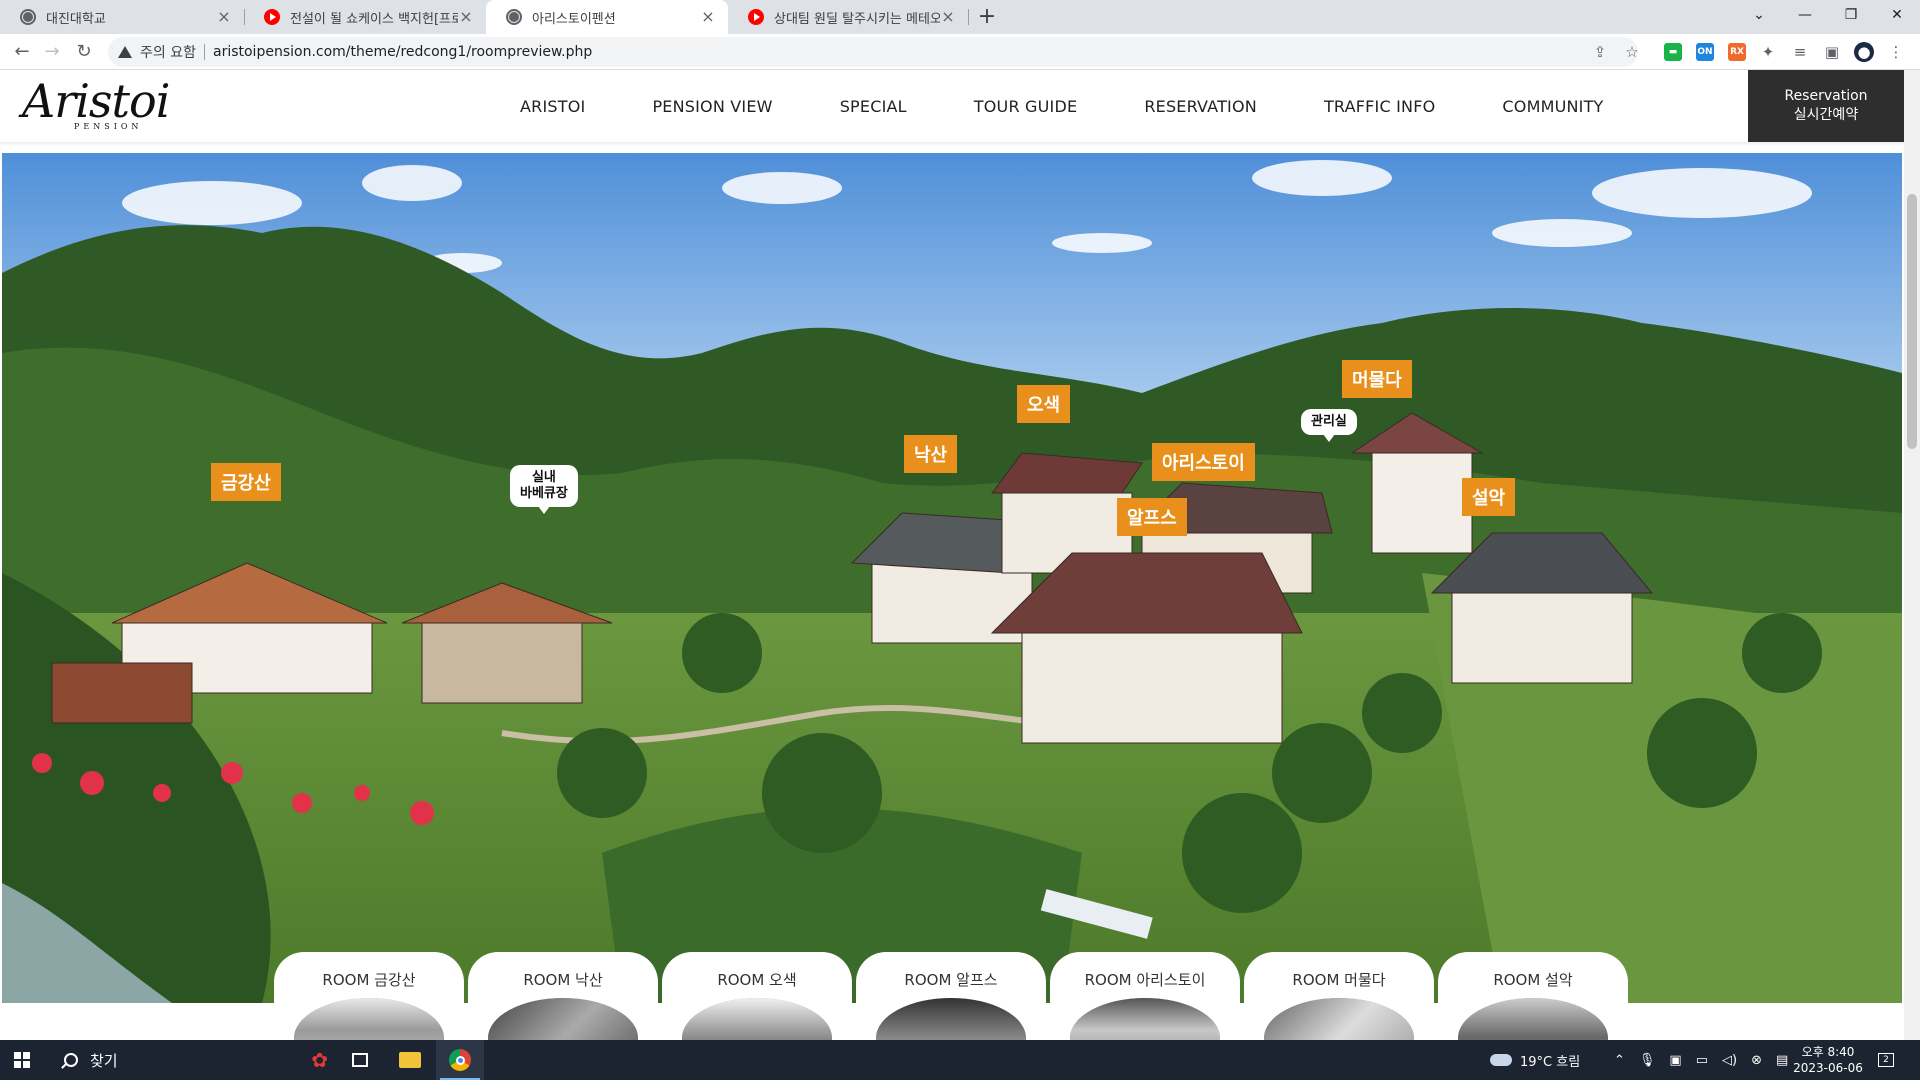 This screenshot has height=1080, width=1920. What do you see at coordinates (1489, 497) in the screenshot?
I see `room-marker-seorak: 설악` at bounding box center [1489, 497].